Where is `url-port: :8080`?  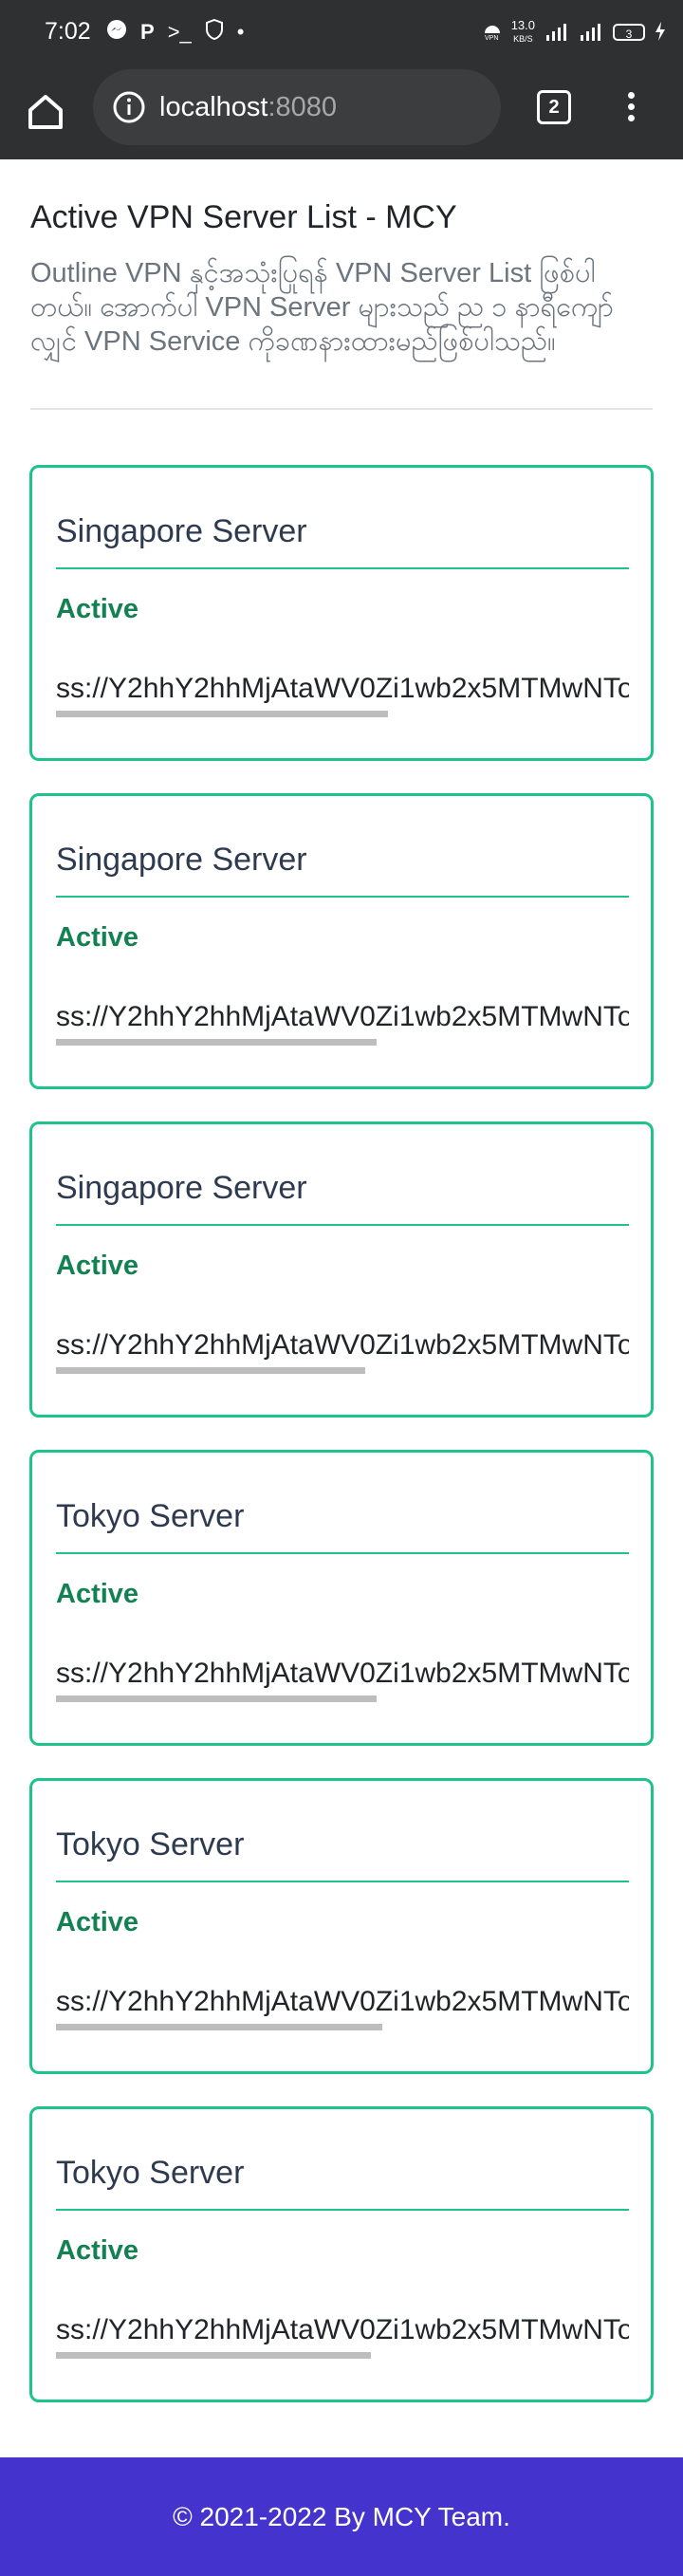
url-port: :8080 is located at coordinates (303, 107).